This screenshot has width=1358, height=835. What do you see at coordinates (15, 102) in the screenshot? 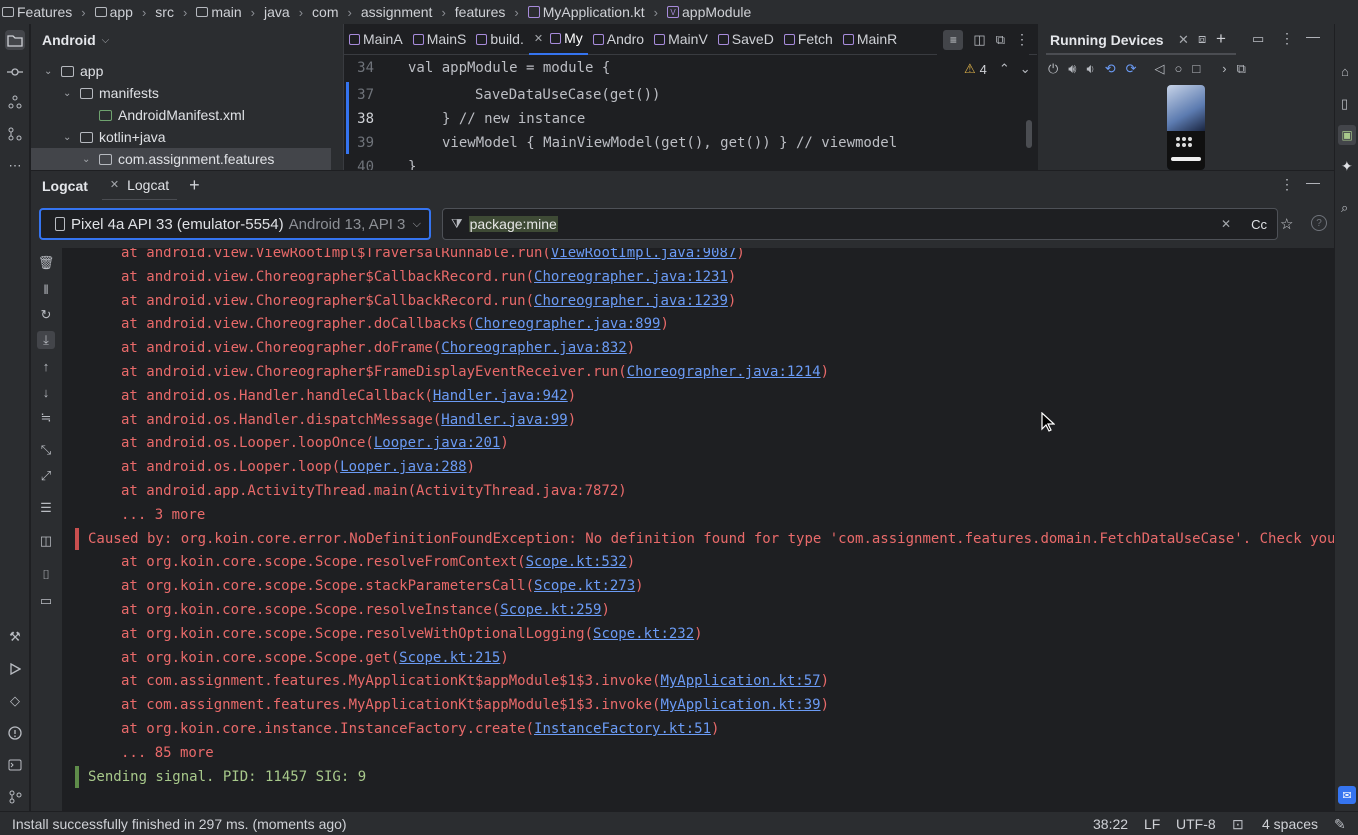
I see `structure-icon` at bounding box center [15, 102].